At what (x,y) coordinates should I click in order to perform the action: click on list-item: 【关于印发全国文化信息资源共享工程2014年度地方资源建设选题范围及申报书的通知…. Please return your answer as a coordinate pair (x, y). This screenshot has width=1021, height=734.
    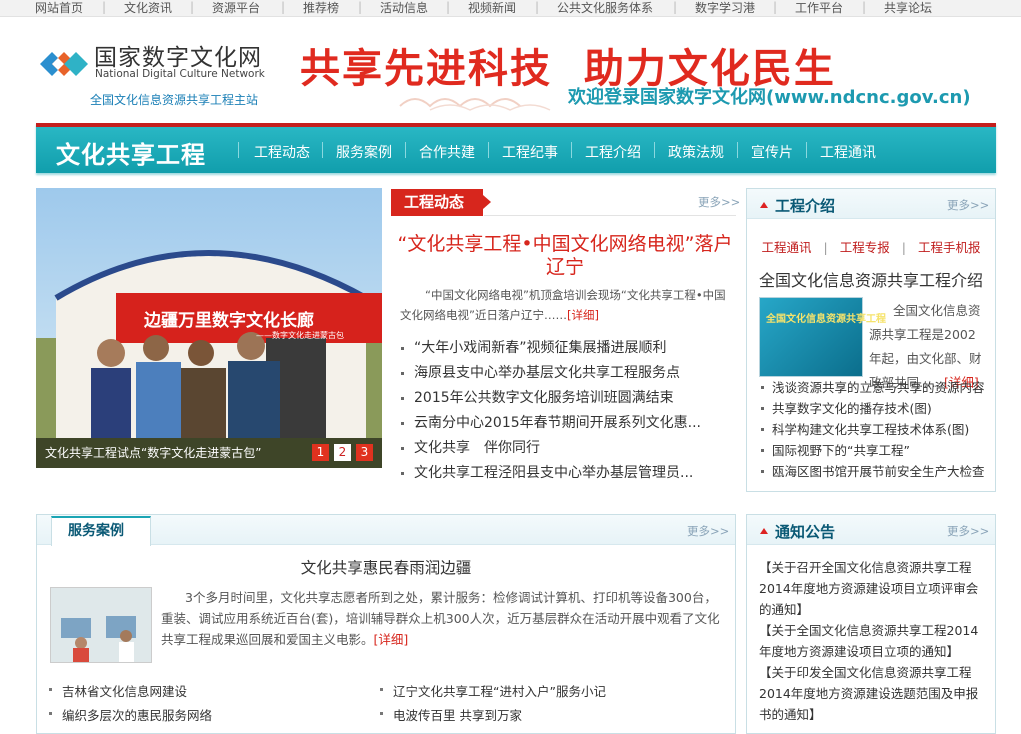
    Looking at the image, I should click on (874, 693).